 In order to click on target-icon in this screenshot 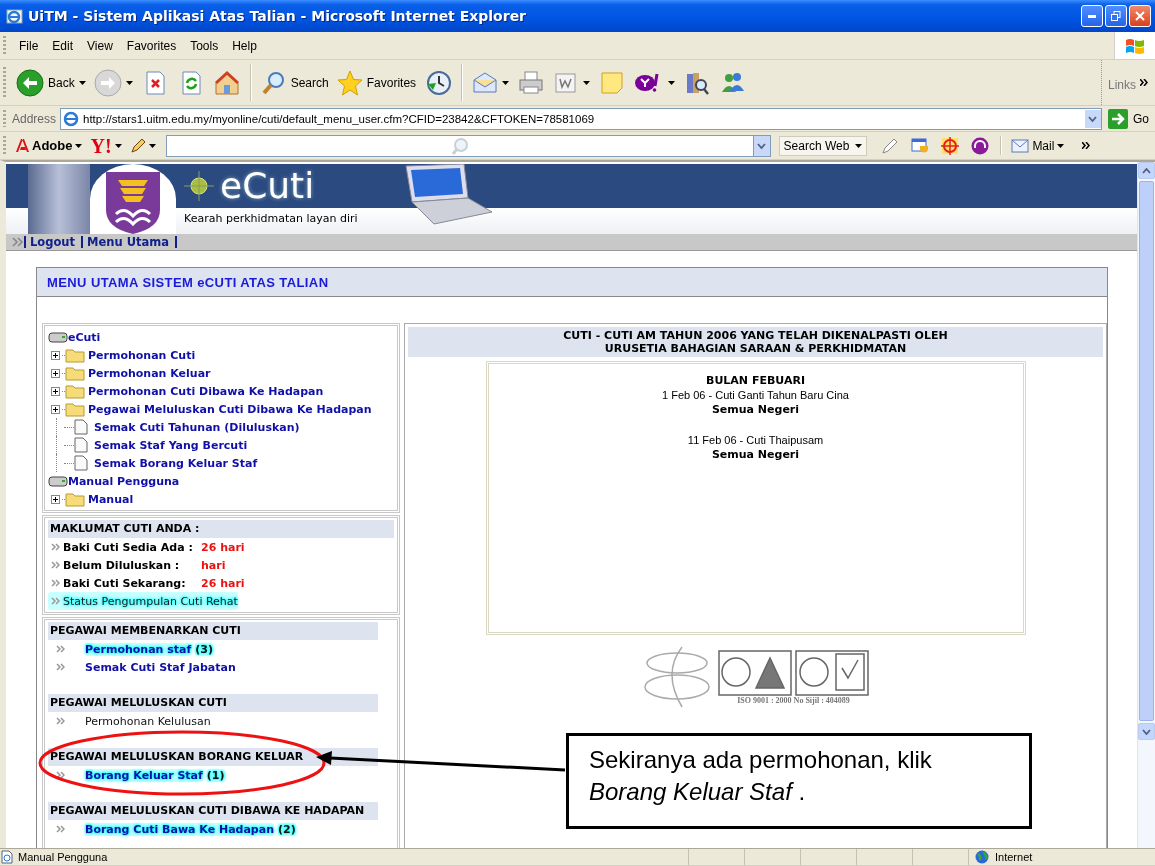, I will do `click(950, 145)`.